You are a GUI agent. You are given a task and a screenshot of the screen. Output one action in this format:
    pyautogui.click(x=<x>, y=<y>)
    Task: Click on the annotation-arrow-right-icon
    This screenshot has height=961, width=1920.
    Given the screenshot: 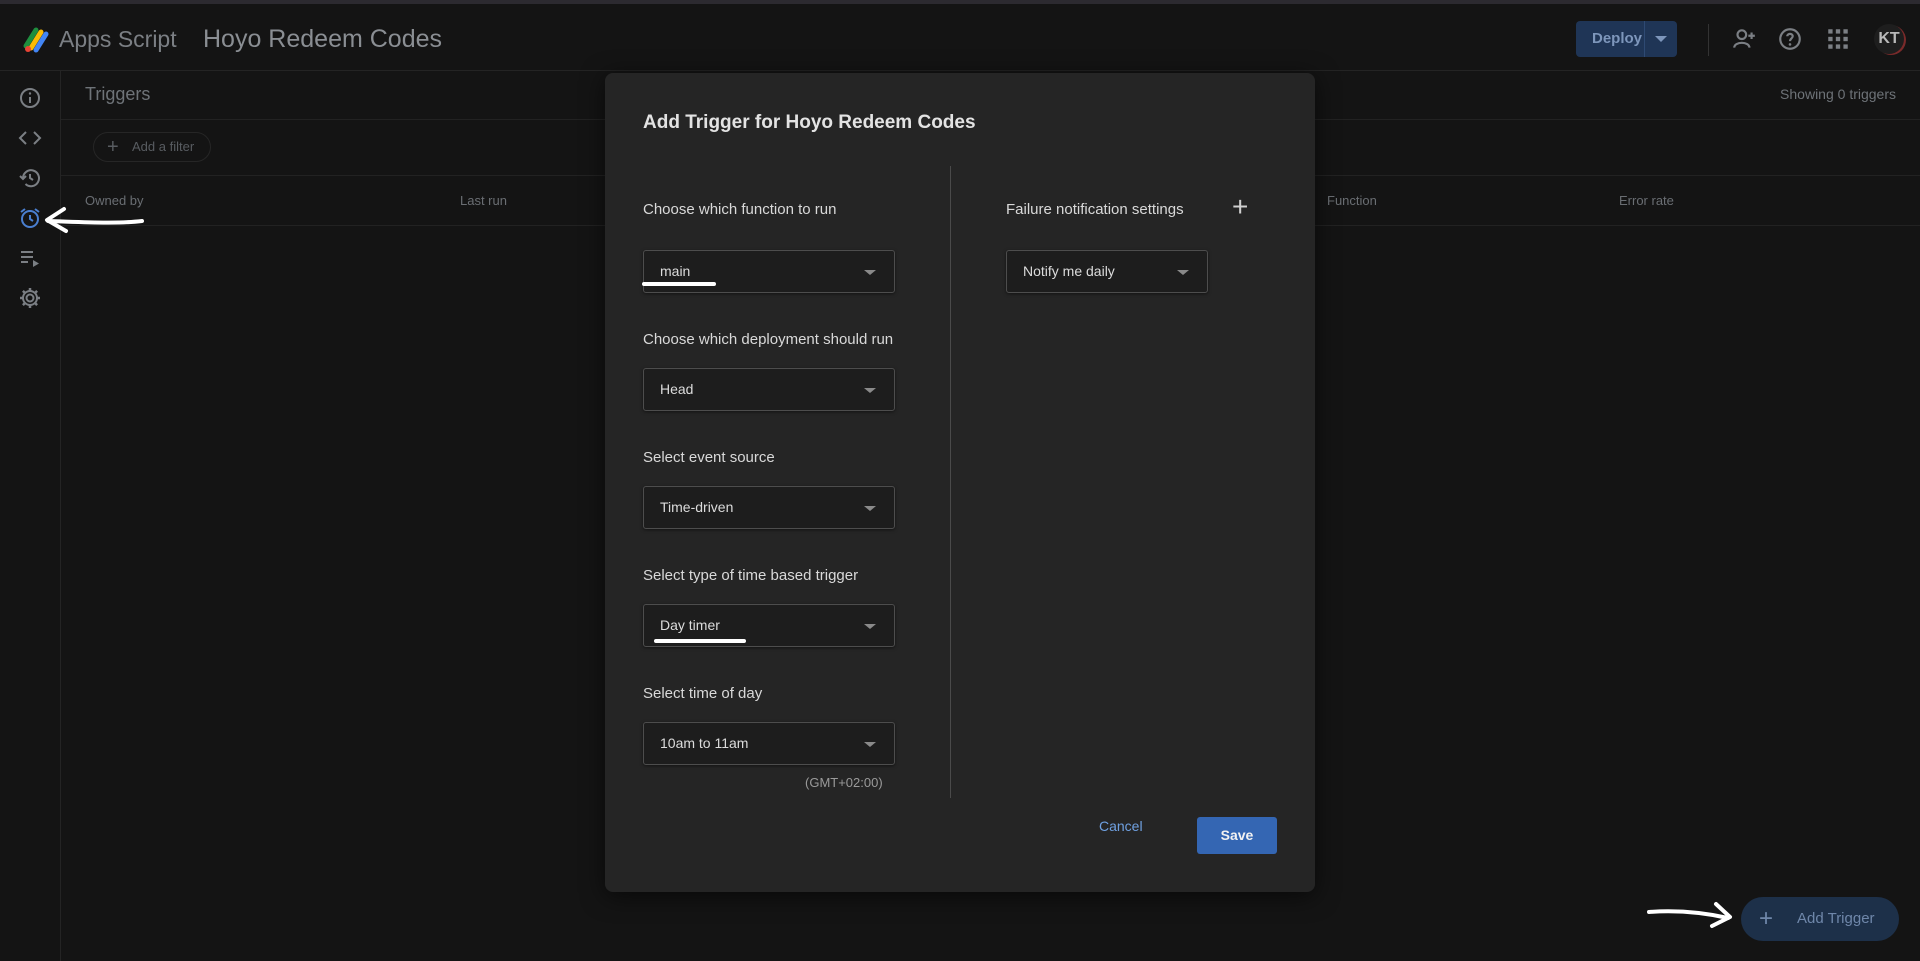 What is the action you would take?
    pyautogui.click(x=1689, y=915)
    